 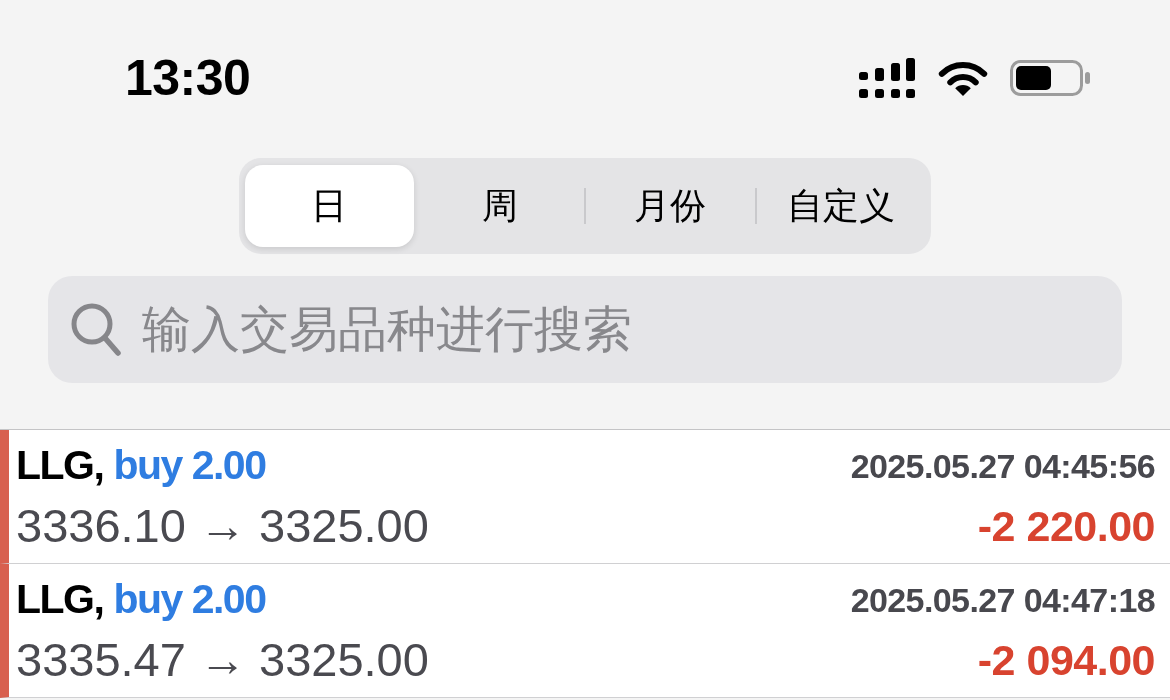 What do you see at coordinates (1066, 526) in the screenshot?
I see `profit-value: -2 220.00` at bounding box center [1066, 526].